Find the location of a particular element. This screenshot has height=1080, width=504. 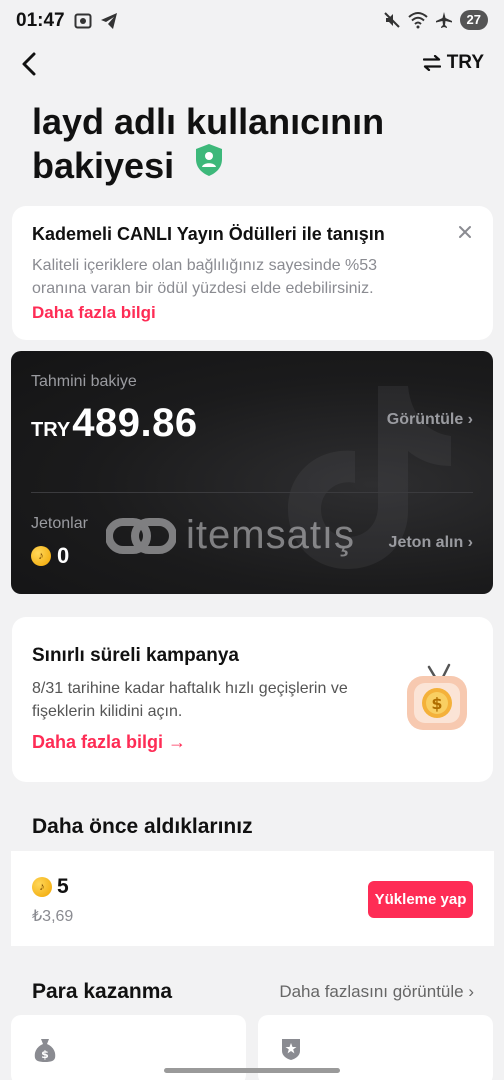

coins-count: 0 is located at coordinates (63, 555).